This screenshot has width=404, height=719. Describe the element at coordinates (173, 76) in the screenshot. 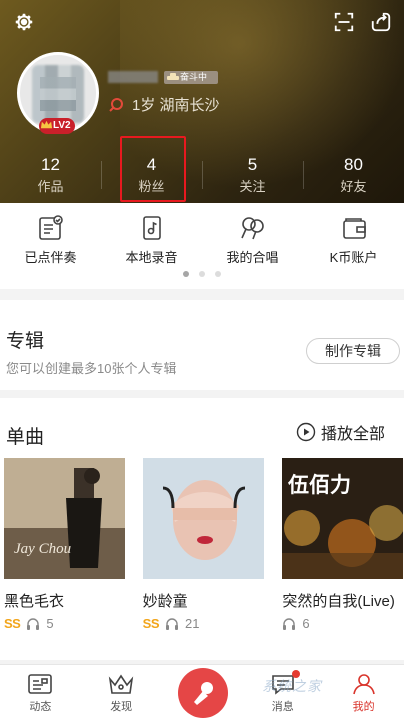

I see `car-icon` at that location.